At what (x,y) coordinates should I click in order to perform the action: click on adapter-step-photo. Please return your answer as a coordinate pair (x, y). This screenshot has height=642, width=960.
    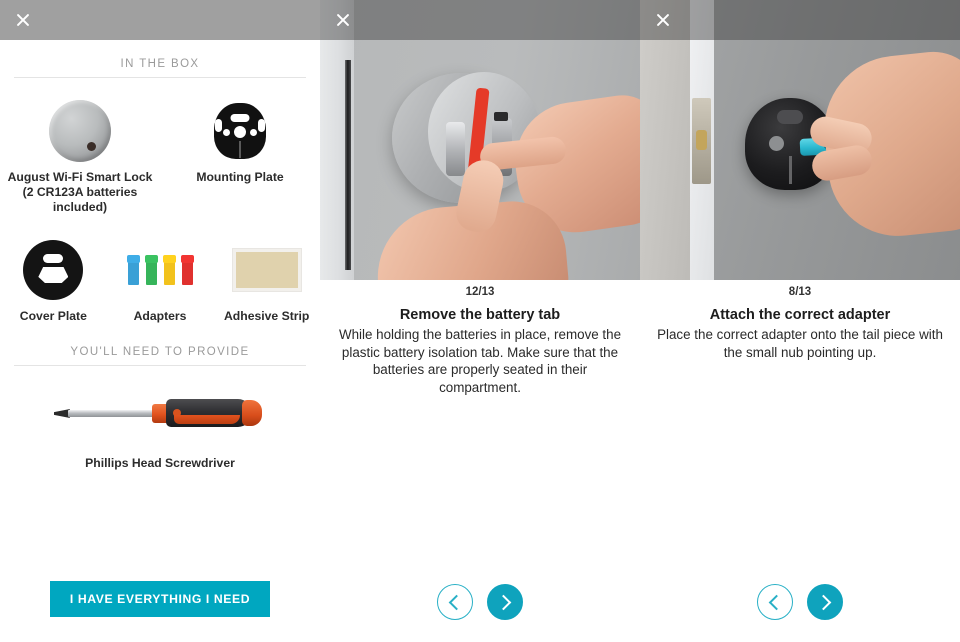
    Looking at the image, I should click on (800, 140).